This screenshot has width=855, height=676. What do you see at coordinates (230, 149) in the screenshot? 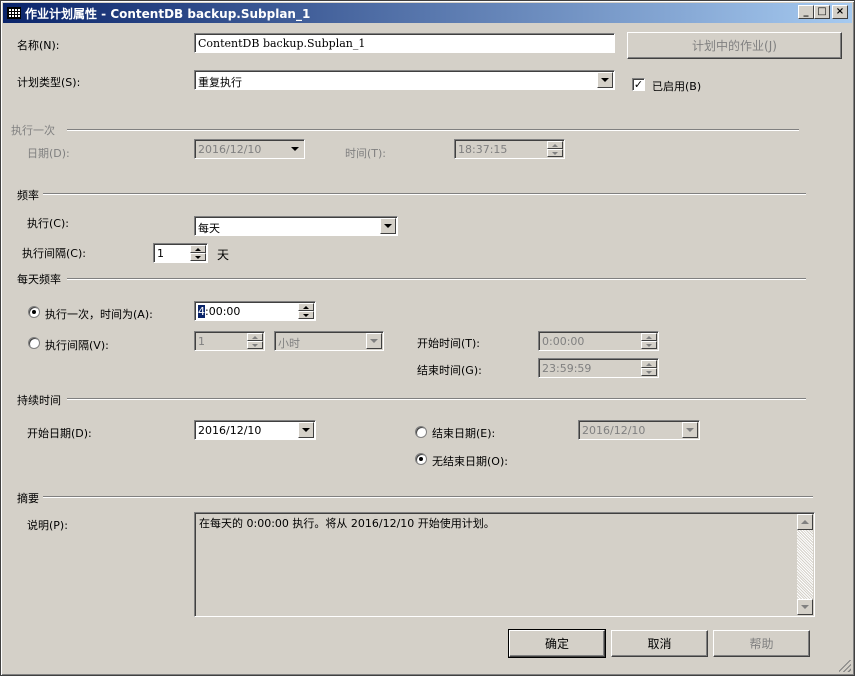
I see `one-time-date-value: 2016/12/10` at bounding box center [230, 149].